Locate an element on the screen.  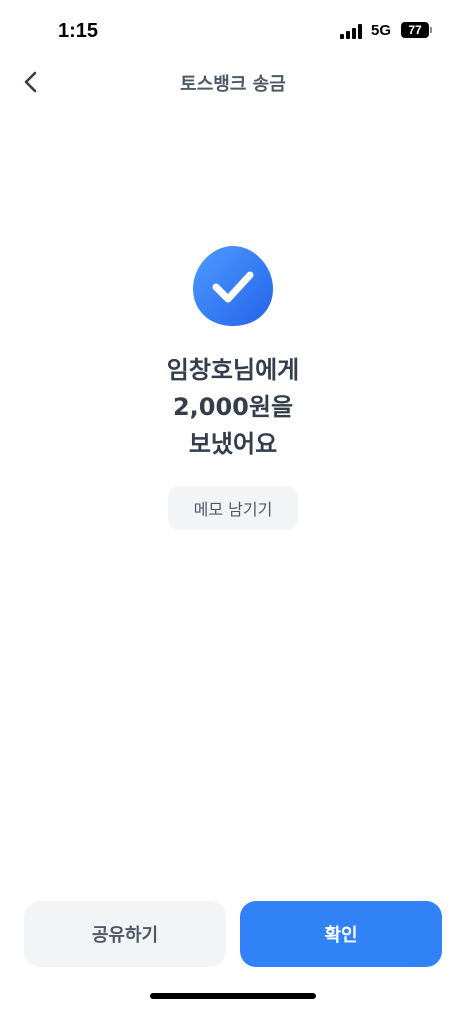
share-button: 공유하기 is located at coordinates (125, 934).